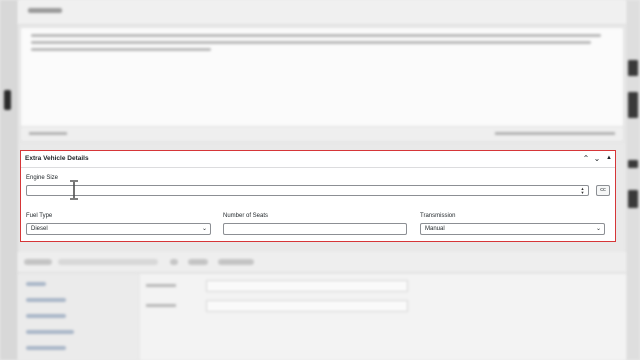 The width and height of the screenshot is (640, 360). What do you see at coordinates (603, 190) in the screenshot?
I see `engine-size-unit: cc` at bounding box center [603, 190].